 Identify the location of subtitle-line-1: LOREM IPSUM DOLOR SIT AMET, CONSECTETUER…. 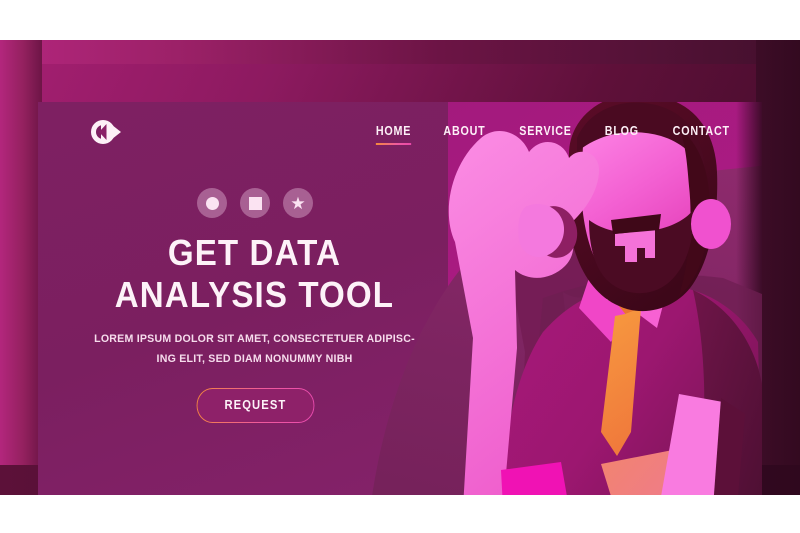
(254, 339).